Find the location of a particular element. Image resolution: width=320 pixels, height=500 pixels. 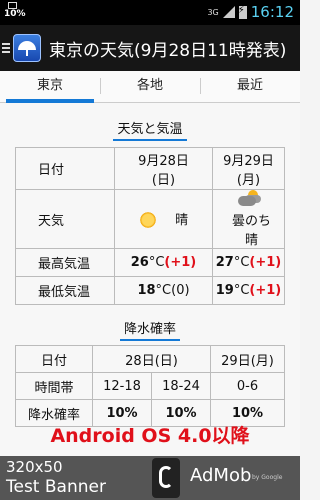

precip-date-label: 日付 is located at coordinates (54, 359).